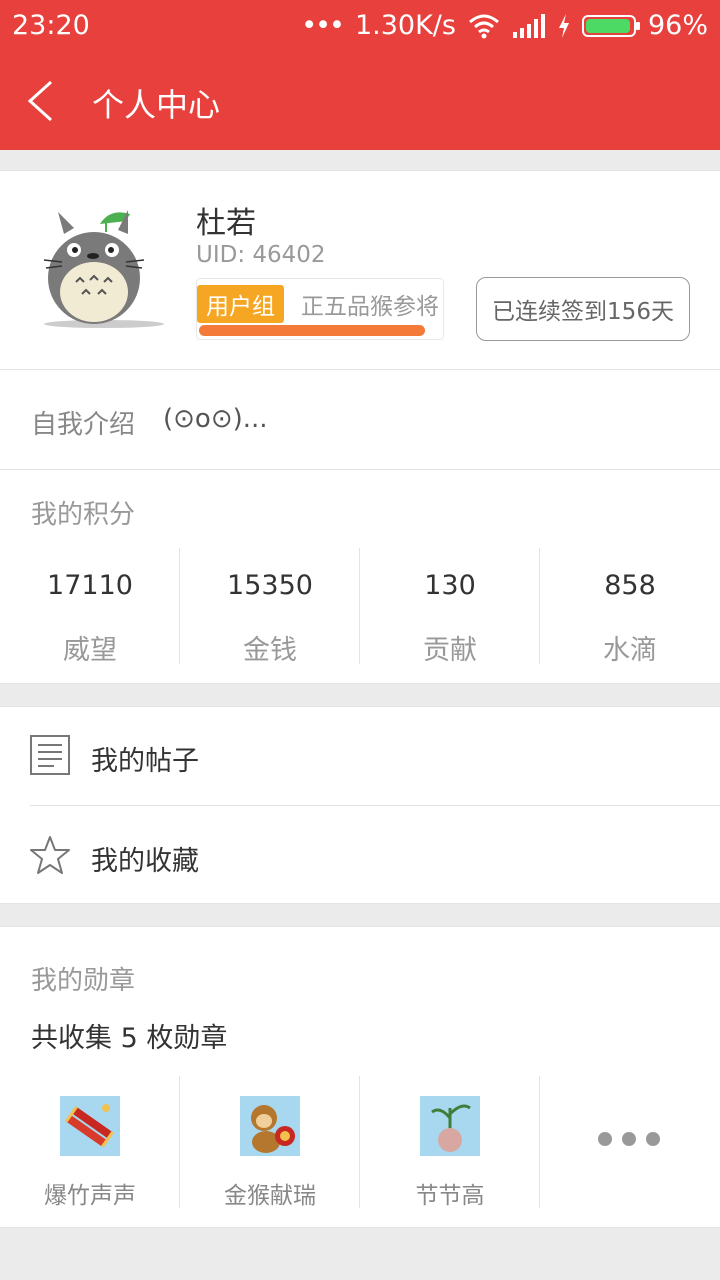 Image resolution: width=720 pixels, height=1280 pixels. I want to click on points-label: 金钱, so click(270, 650).